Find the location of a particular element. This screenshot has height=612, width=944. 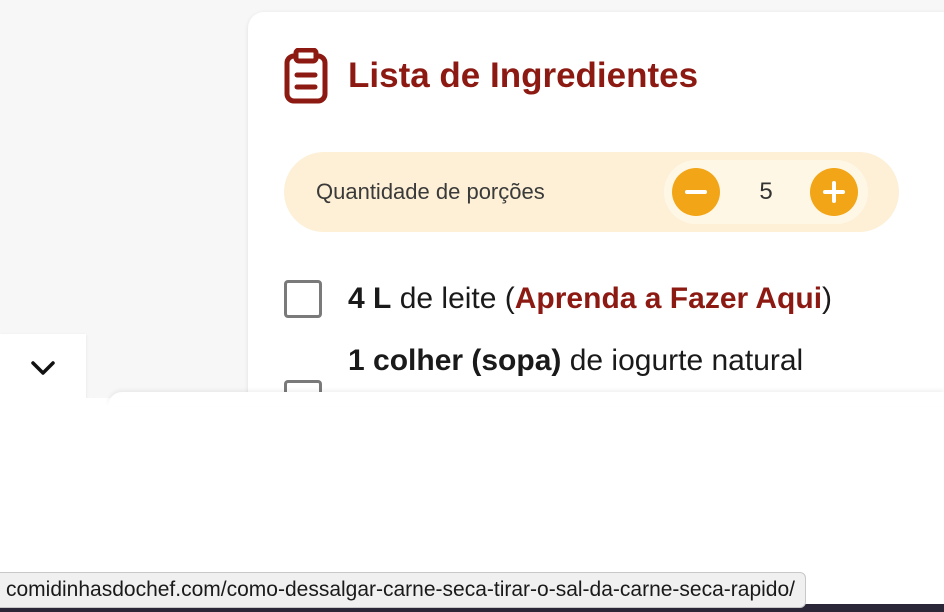

minus-icon is located at coordinates (696, 192).